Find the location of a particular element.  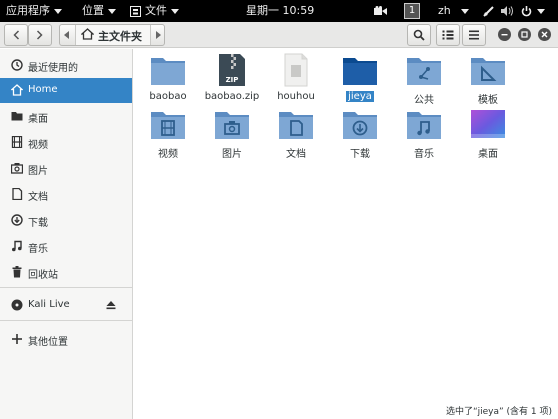

workspace-indicator: 1 is located at coordinates (412, 11).